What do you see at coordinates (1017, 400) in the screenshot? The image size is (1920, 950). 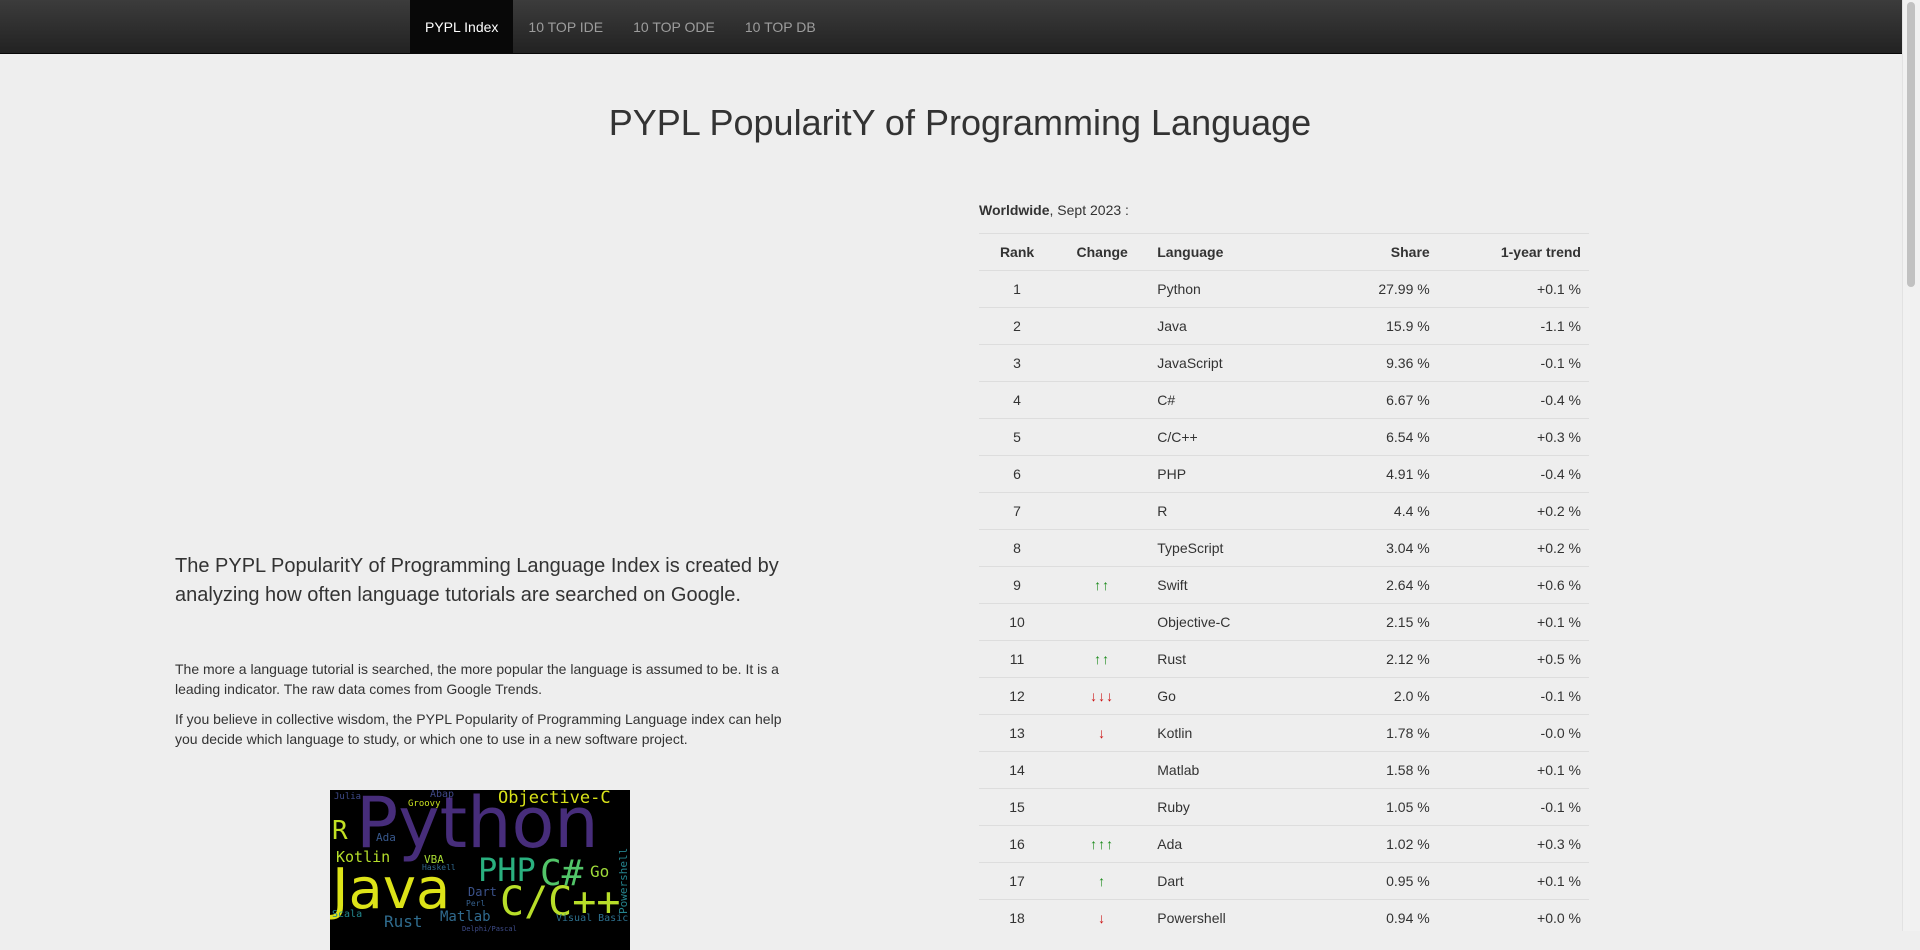 I see `rank-cell: 4` at bounding box center [1017, 400].